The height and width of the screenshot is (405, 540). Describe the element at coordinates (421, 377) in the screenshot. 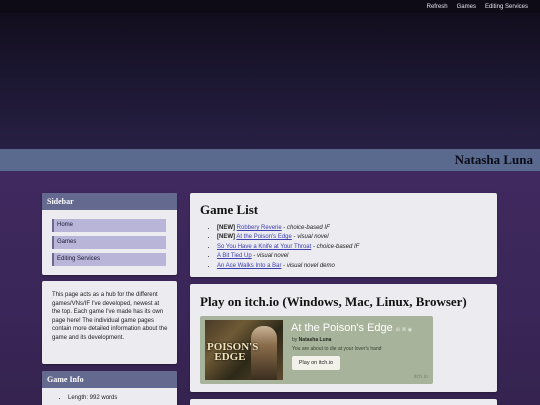

I see `itch-logo: itch.io` at that location.